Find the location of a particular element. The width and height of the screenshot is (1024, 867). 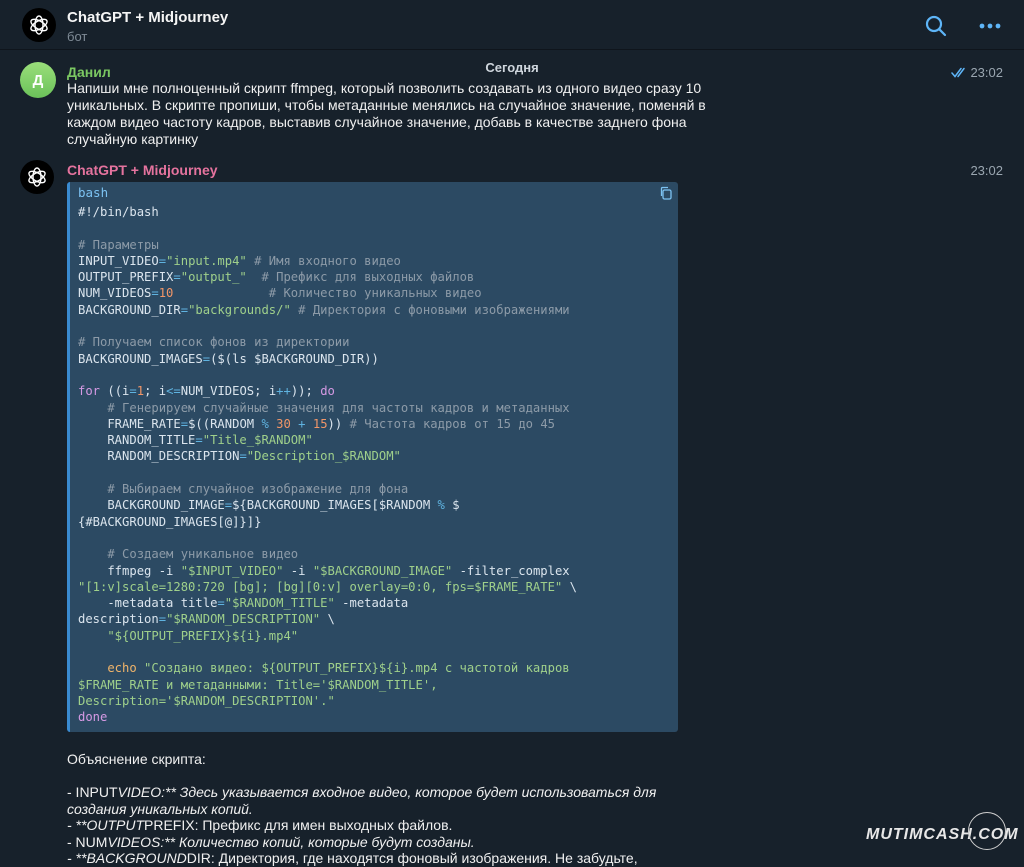

code-line: RANDOM_TITLE="Title_$RANDOM" is located at coordinates (376, 440).